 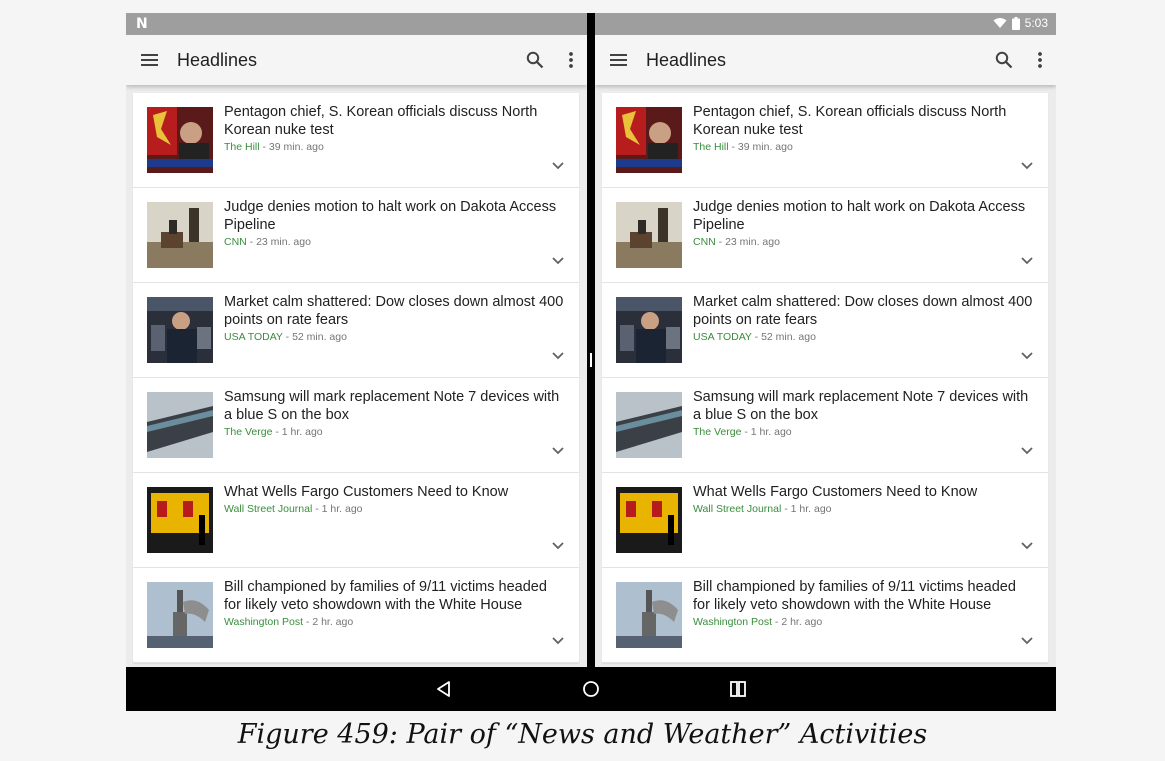 What do you see at coordinates (738, 689) in the screenshot?
I see `recents-icon` at bounding box center [738, 689].